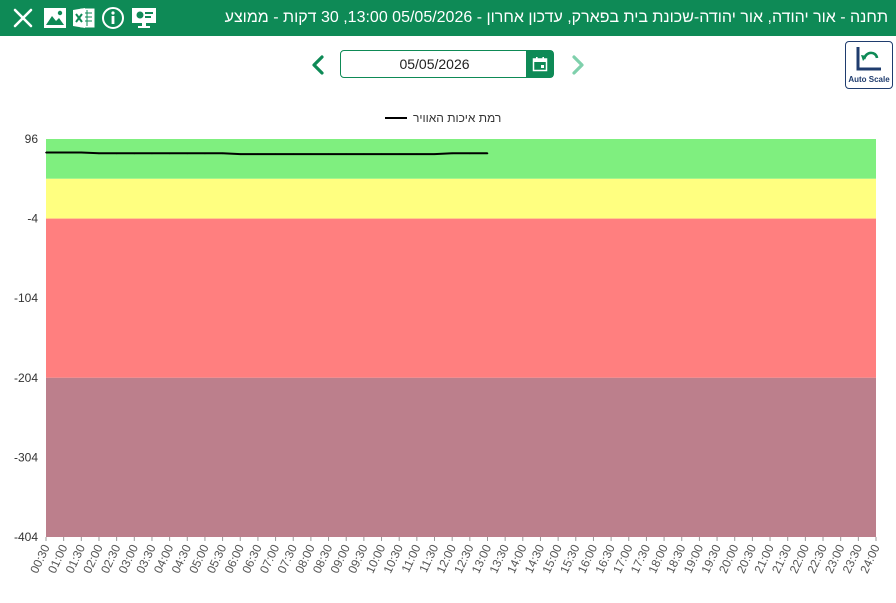  What do you see at coordinates (26, 298) in the screenshot?
I see `y-tick-label: -104` at bounding box center [26, 298].